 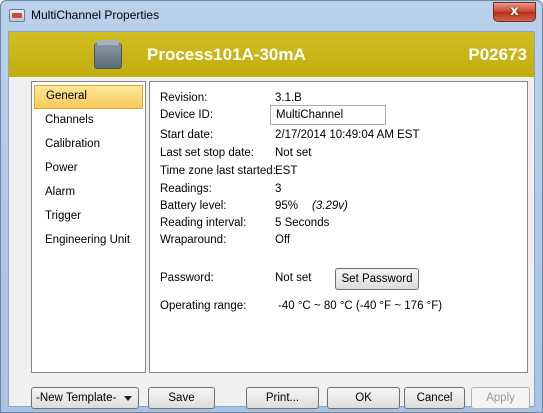 I want to click on template-dropdown: -New Template-, so click(x=85, y=398).